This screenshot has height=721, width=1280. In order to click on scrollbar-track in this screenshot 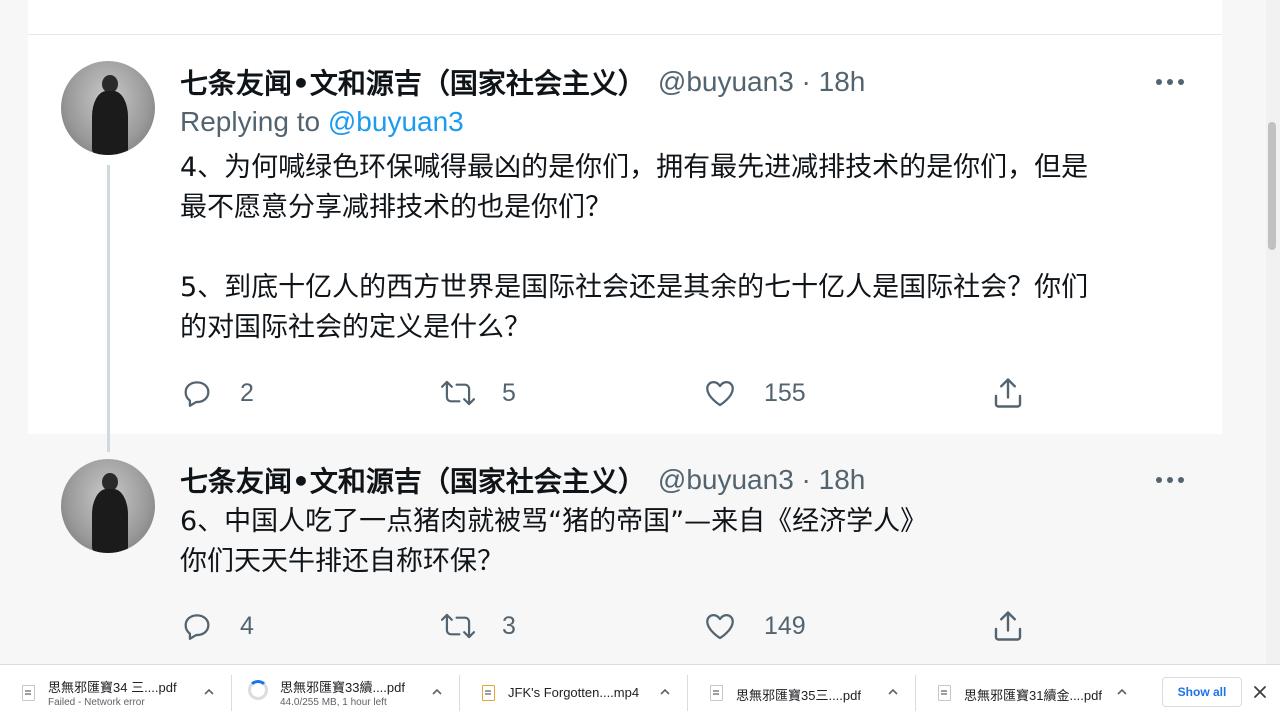, I will do `click(1273, 332)`.